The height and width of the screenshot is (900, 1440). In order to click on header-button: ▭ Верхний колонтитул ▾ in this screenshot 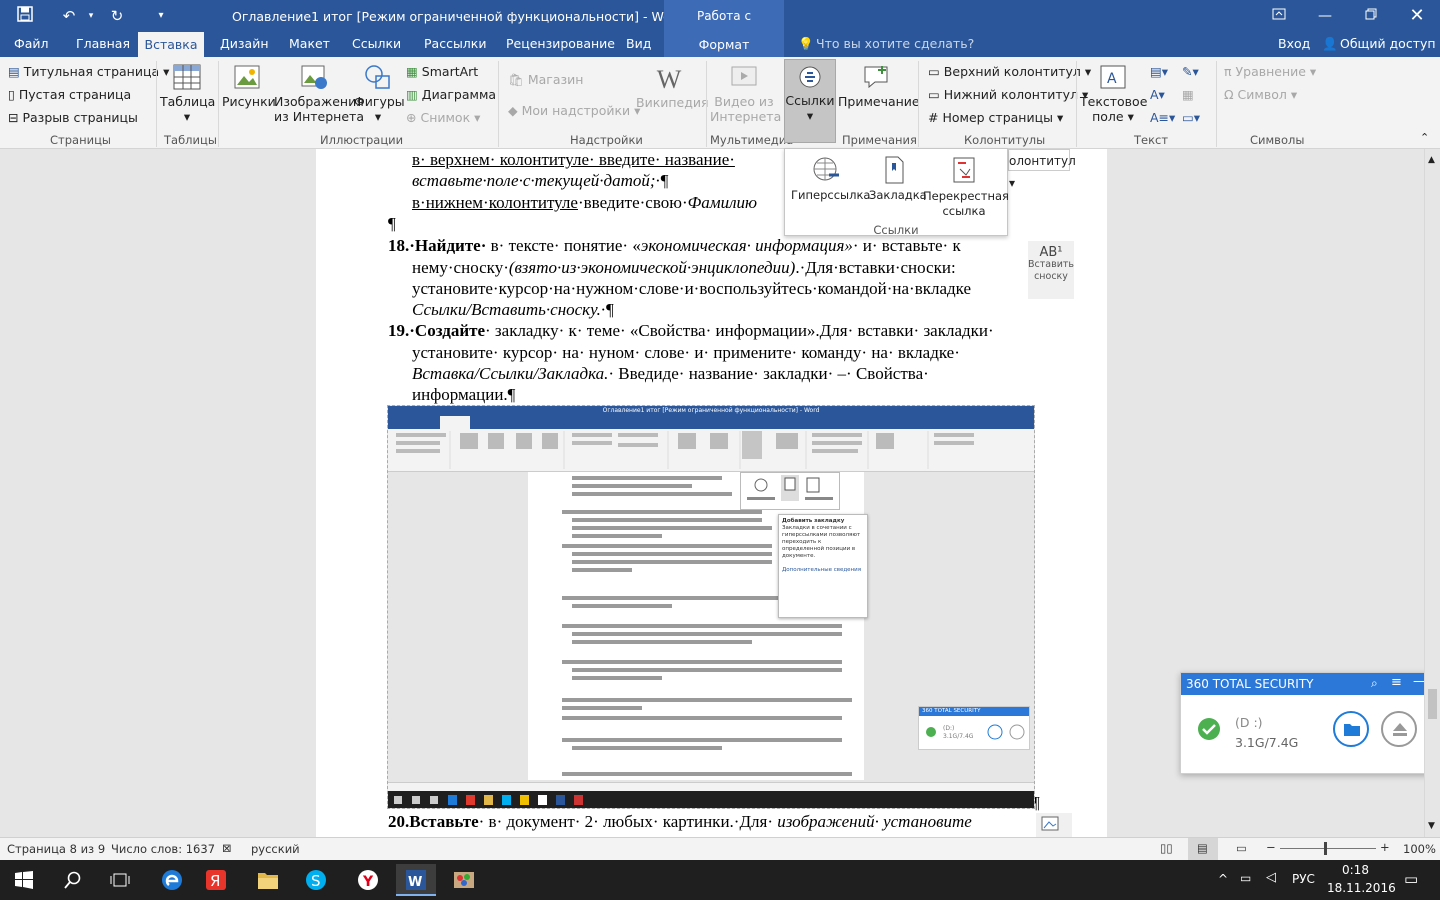, I will do `click(1009, 71)`.